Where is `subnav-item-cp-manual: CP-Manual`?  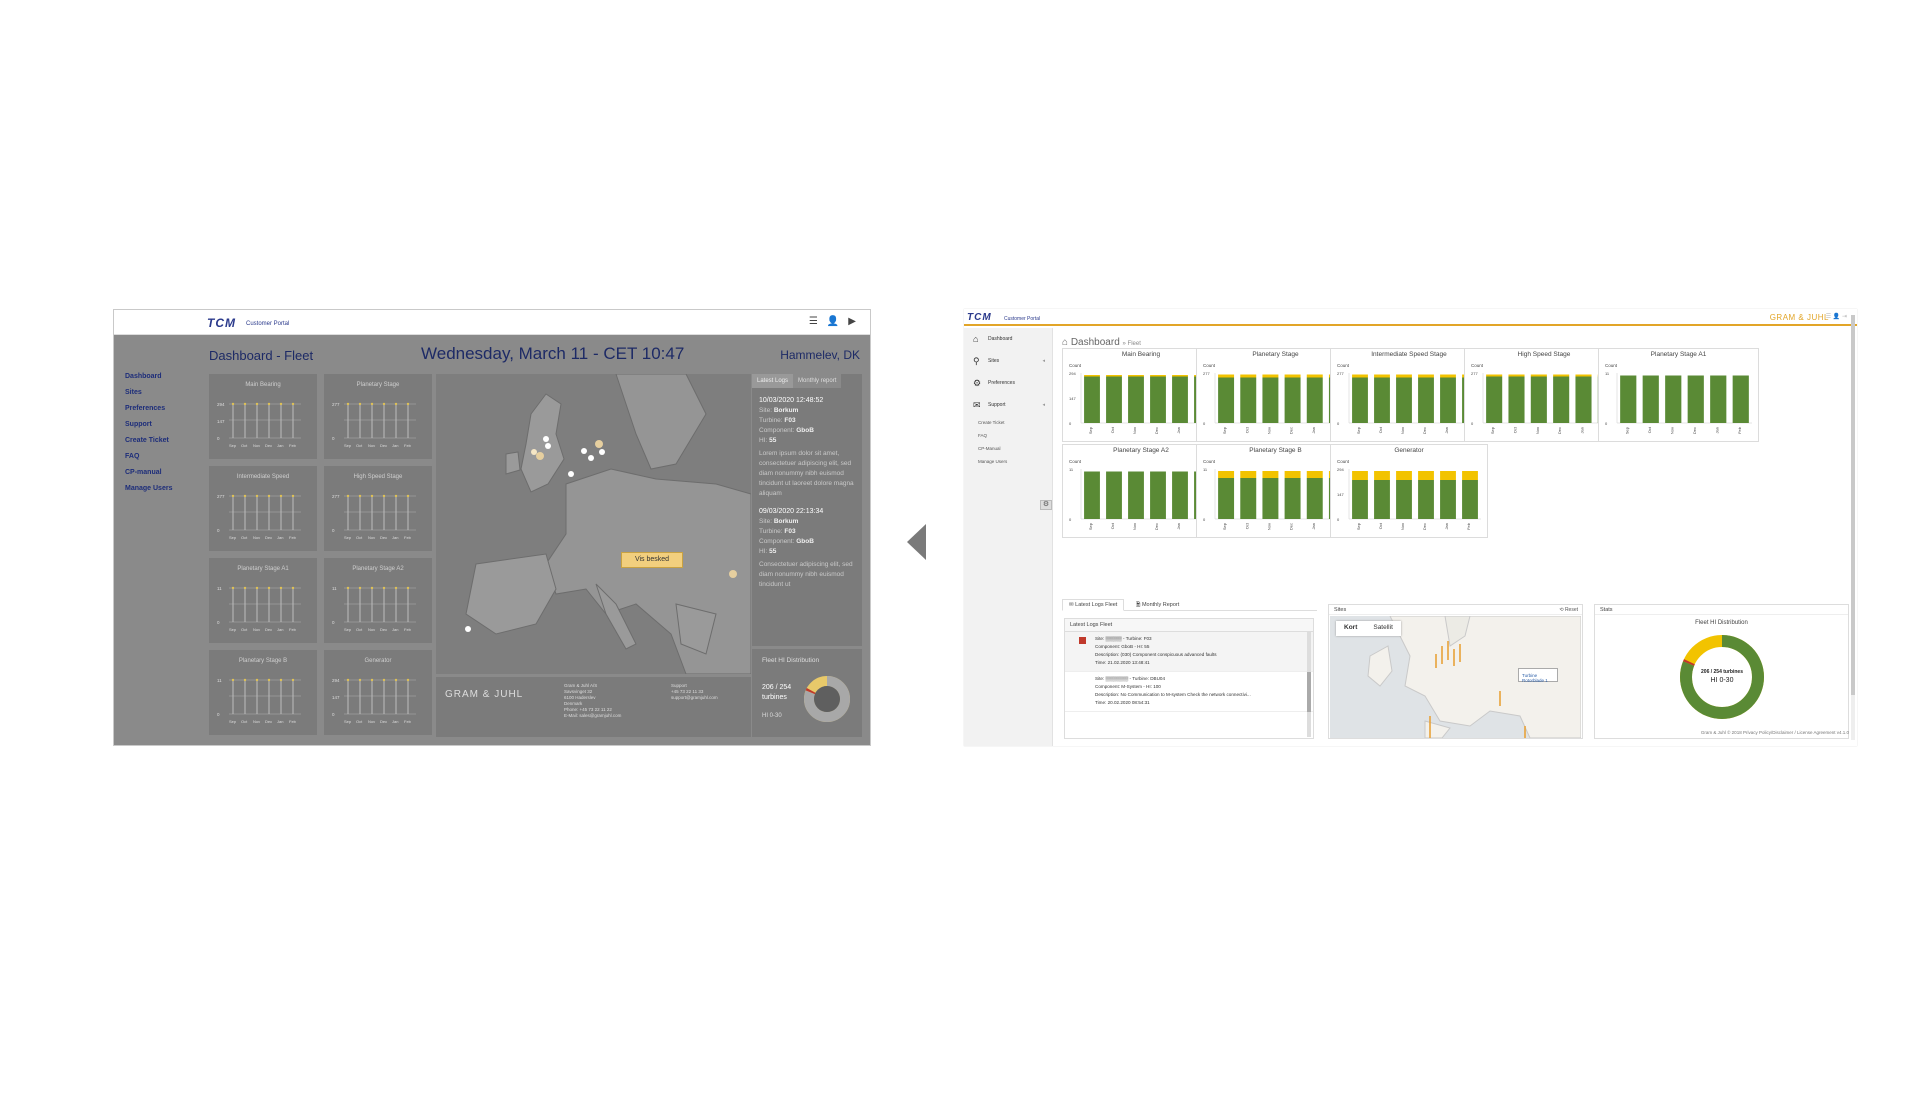
subnav-item-cp-manual: CP-Manual is located at coordinates (1008, 448).